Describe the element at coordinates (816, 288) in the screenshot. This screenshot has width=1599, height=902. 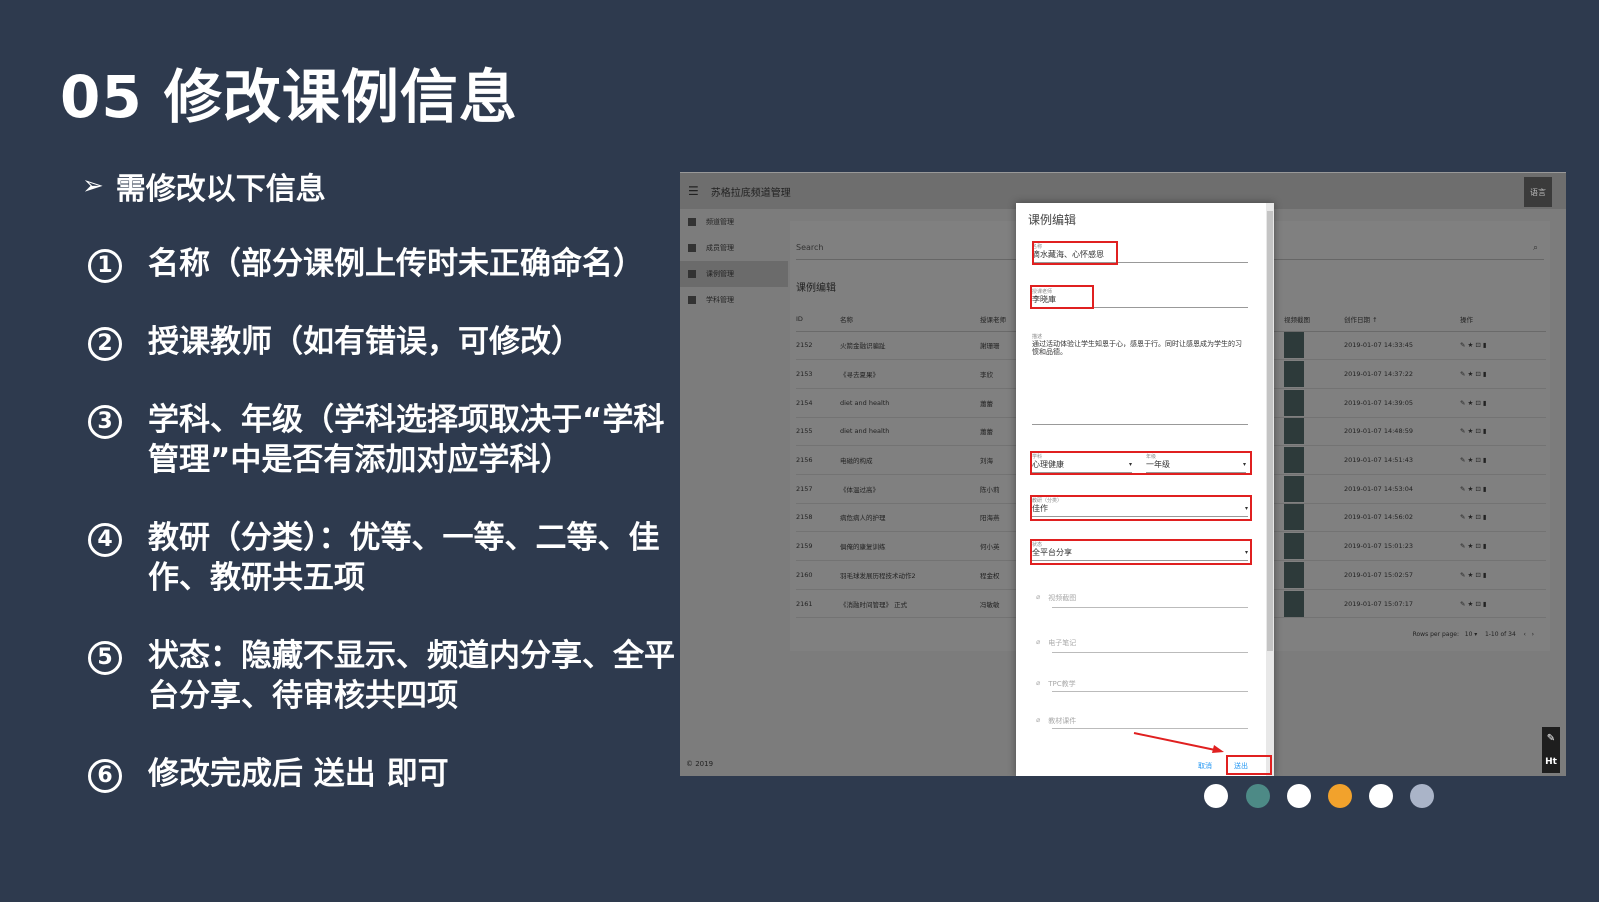
I see `section-title: 课例编辑` at that location.